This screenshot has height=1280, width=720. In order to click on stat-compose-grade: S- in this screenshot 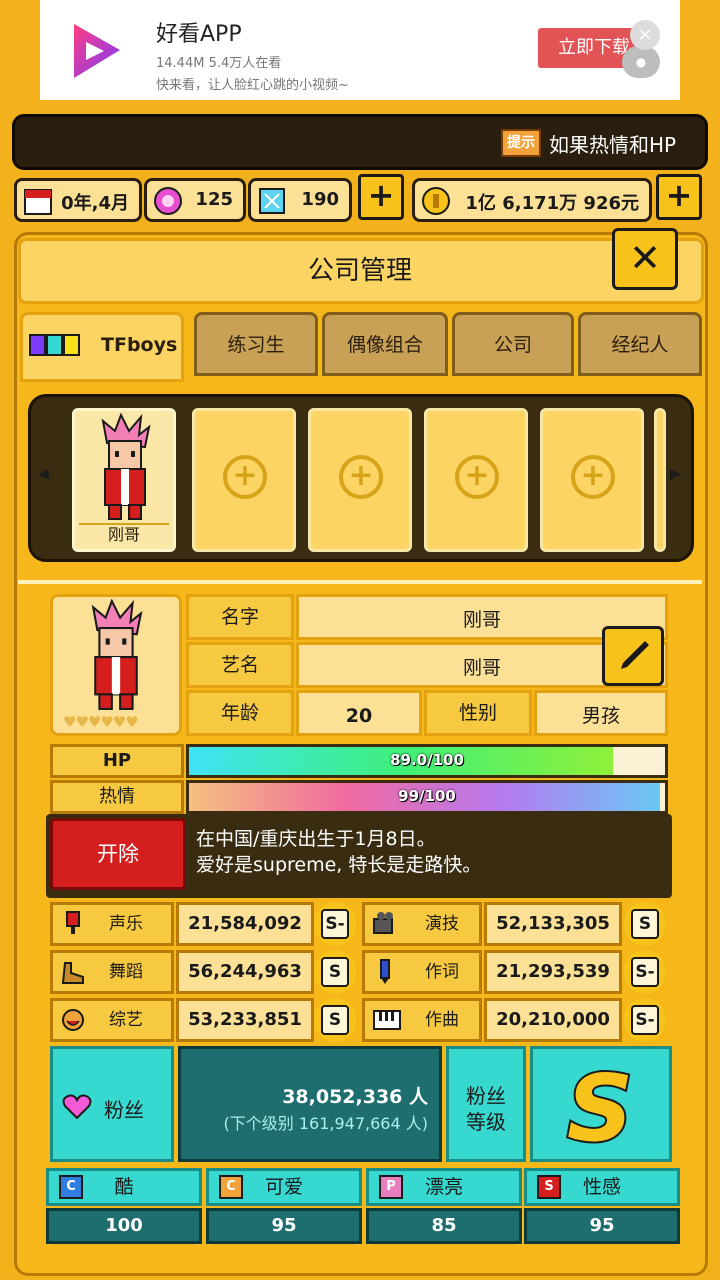, I will do `click(645, 1020)`.